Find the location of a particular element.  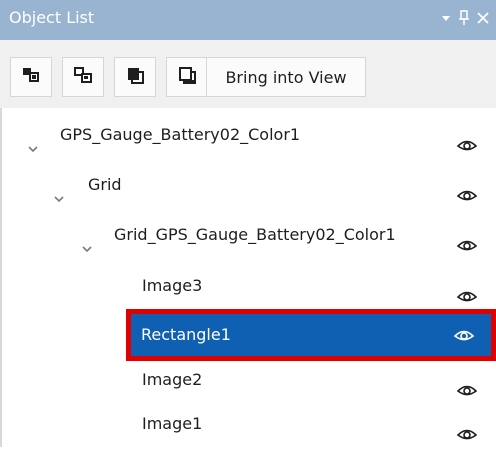

send-to-back-button is located at coordinates (187, 77).